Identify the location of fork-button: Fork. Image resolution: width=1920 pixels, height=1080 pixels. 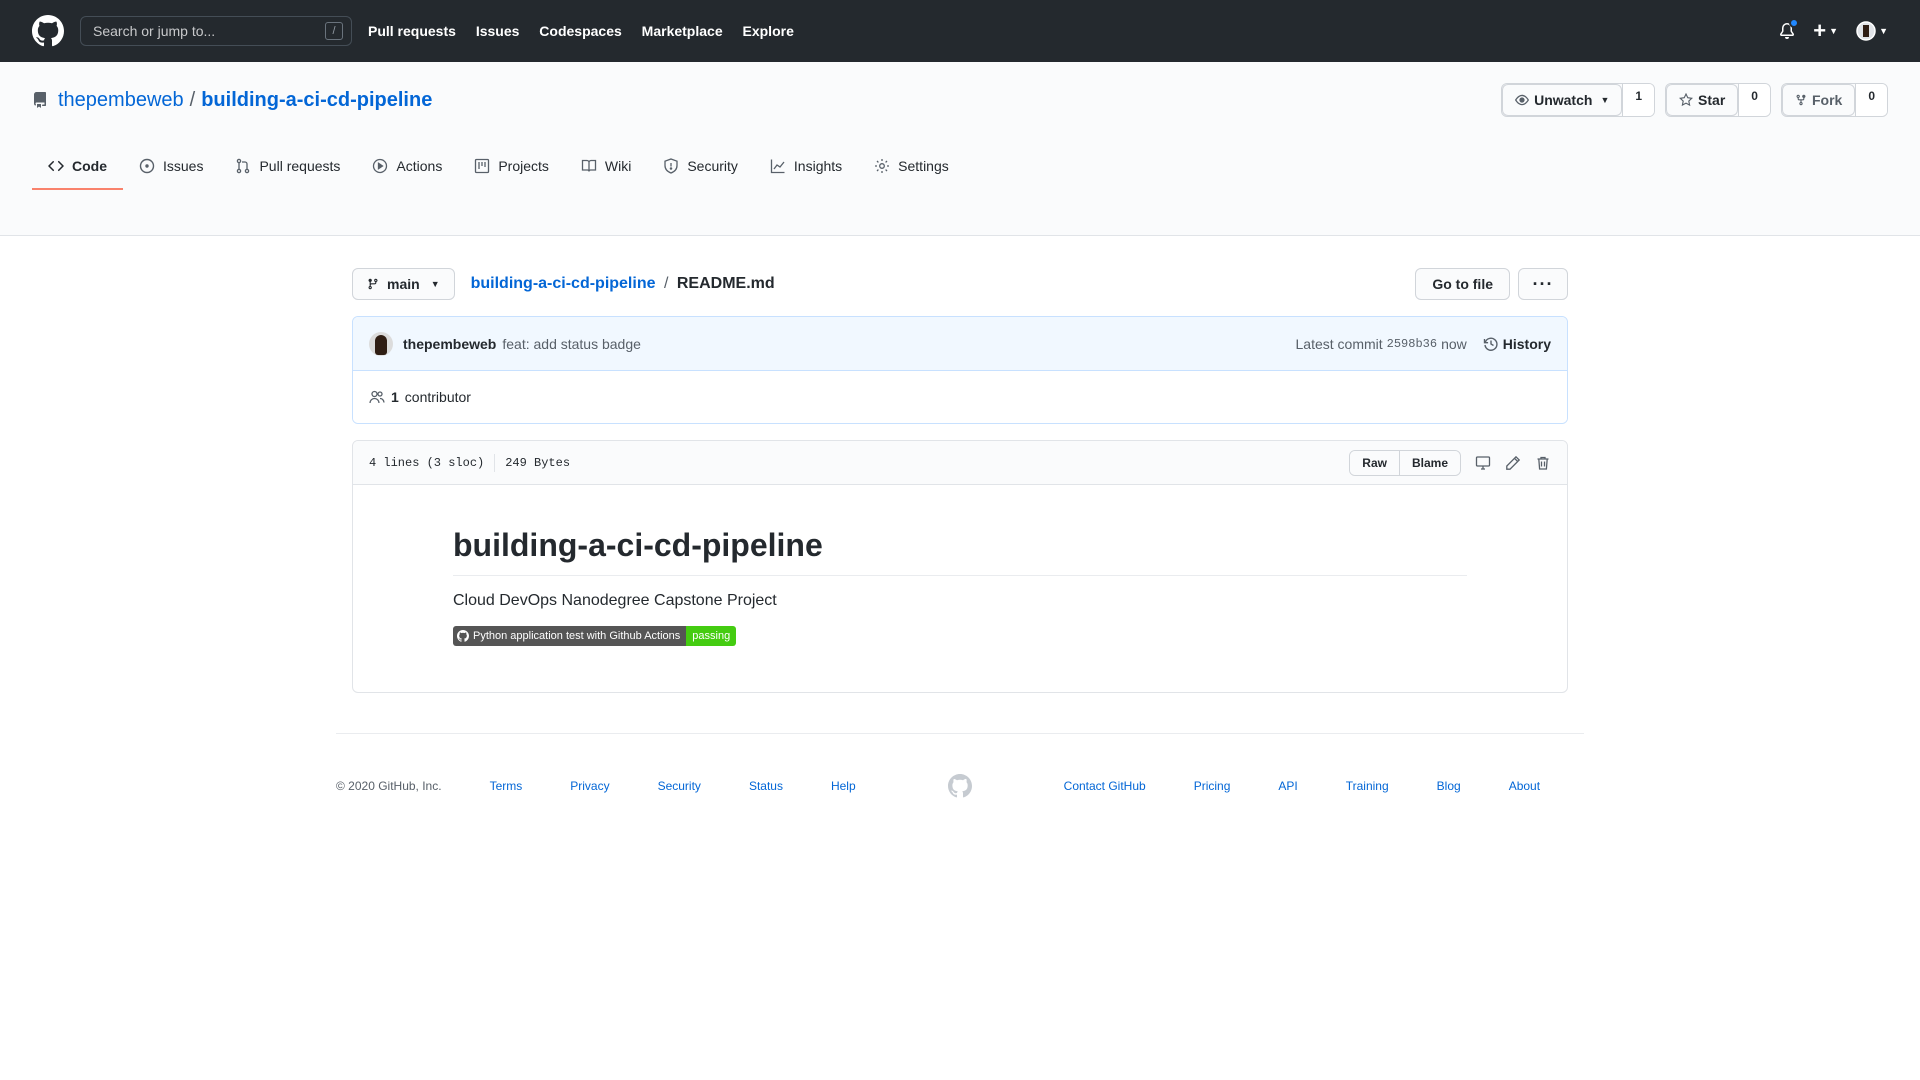
(1818, 100).